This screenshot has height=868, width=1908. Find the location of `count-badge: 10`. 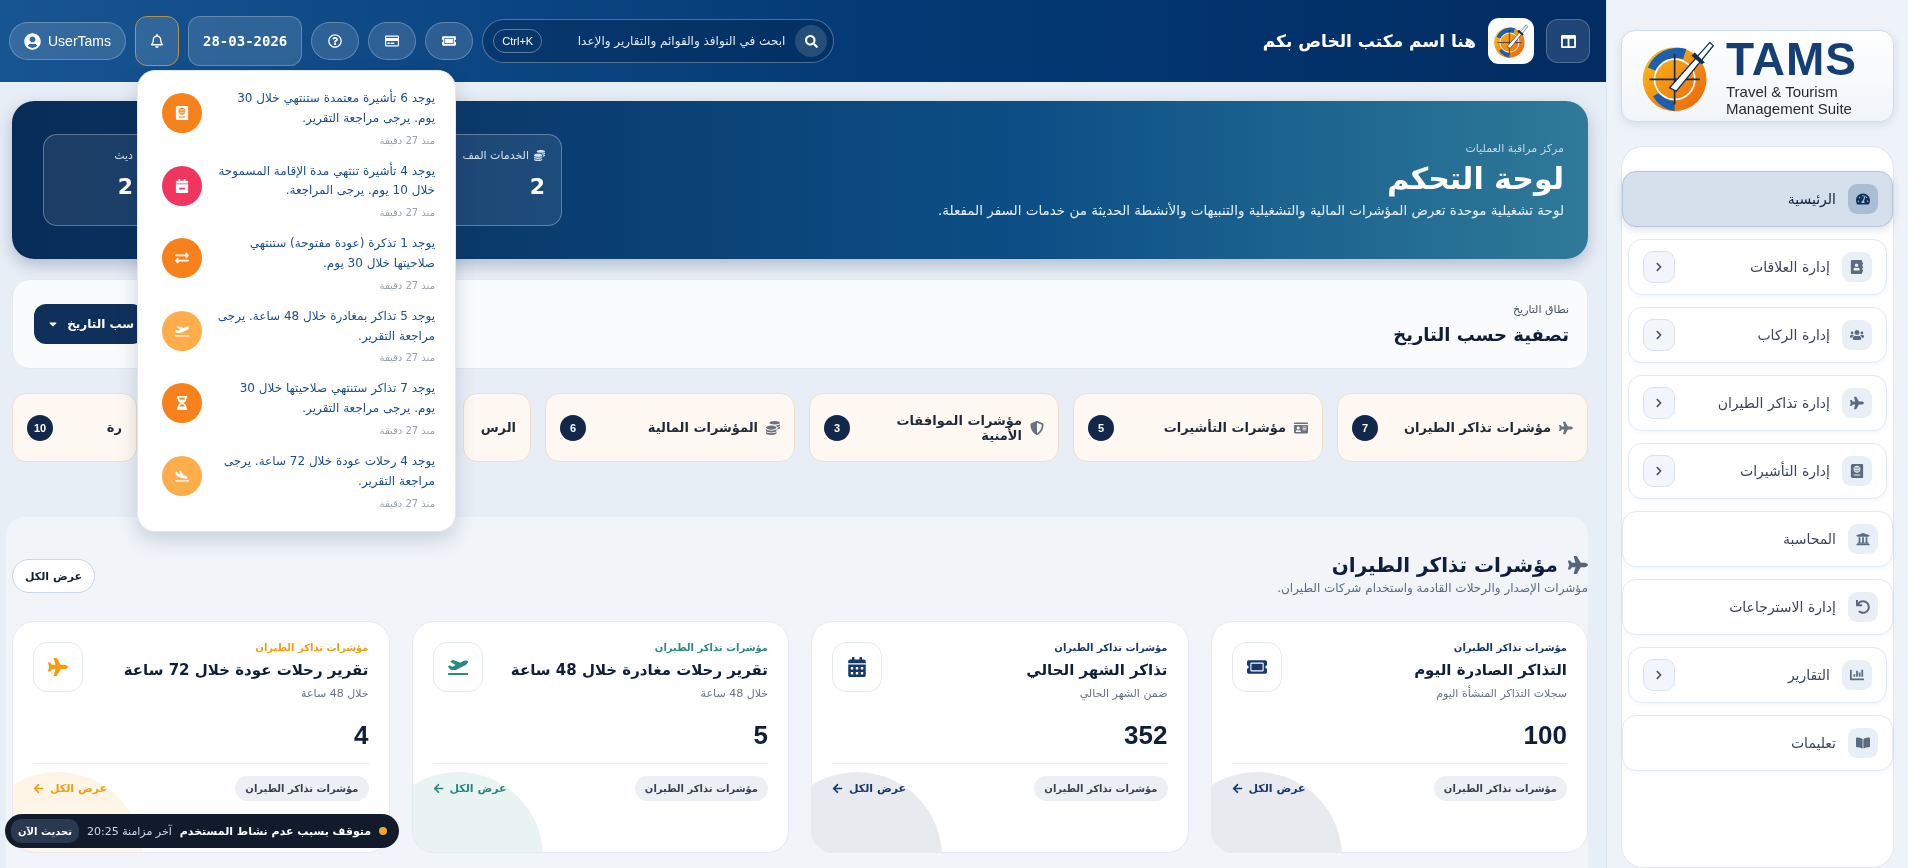

count-badge: 10 is located at coordinates (40, 427).